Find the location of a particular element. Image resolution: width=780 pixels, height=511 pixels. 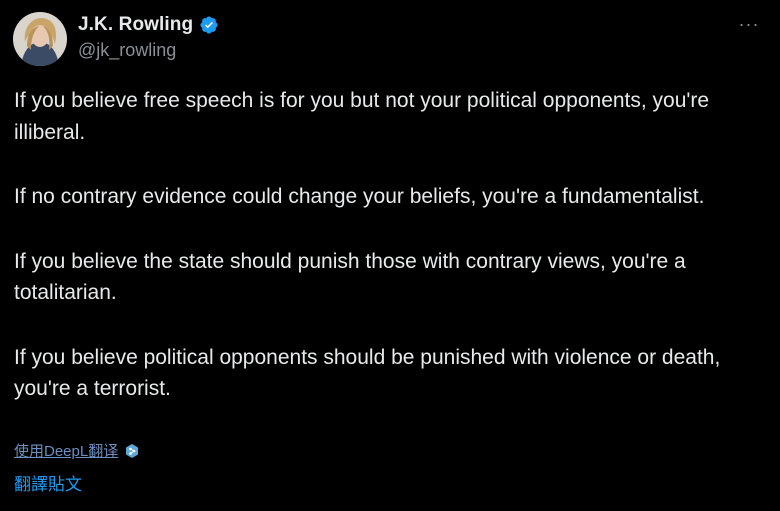

verified-badge-icon is located at coordinates (209, 25).